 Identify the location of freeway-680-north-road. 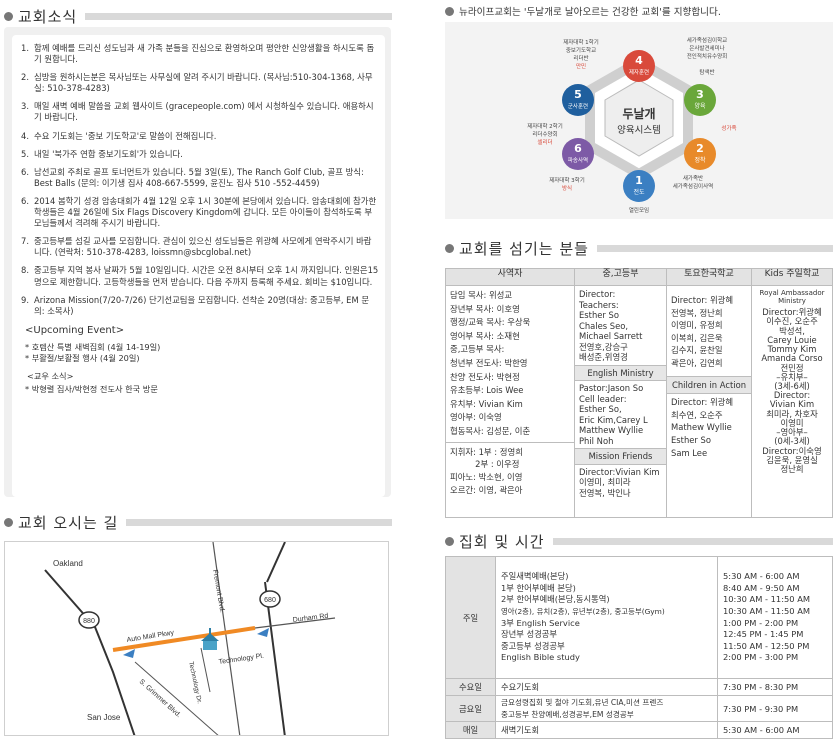
(276, 562).